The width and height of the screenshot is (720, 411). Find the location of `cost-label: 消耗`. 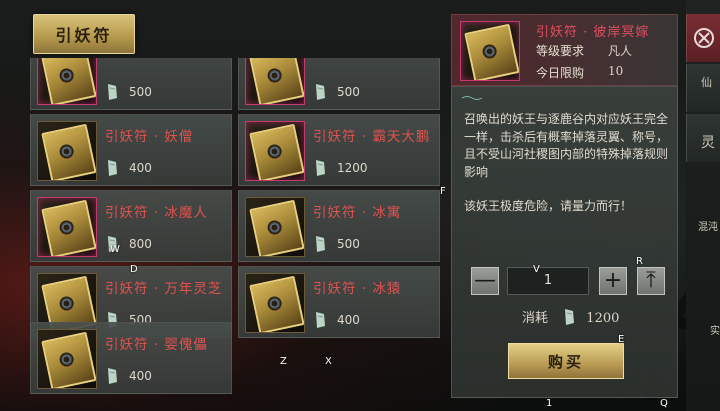

cost-label: 消耗 is located at coordinates (535, 318).